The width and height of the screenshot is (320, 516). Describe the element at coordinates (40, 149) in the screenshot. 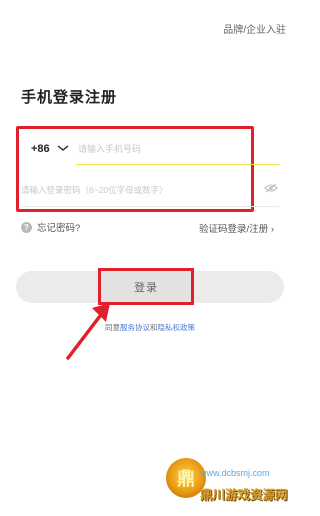

I see `country-code-selector: +86` at that location.